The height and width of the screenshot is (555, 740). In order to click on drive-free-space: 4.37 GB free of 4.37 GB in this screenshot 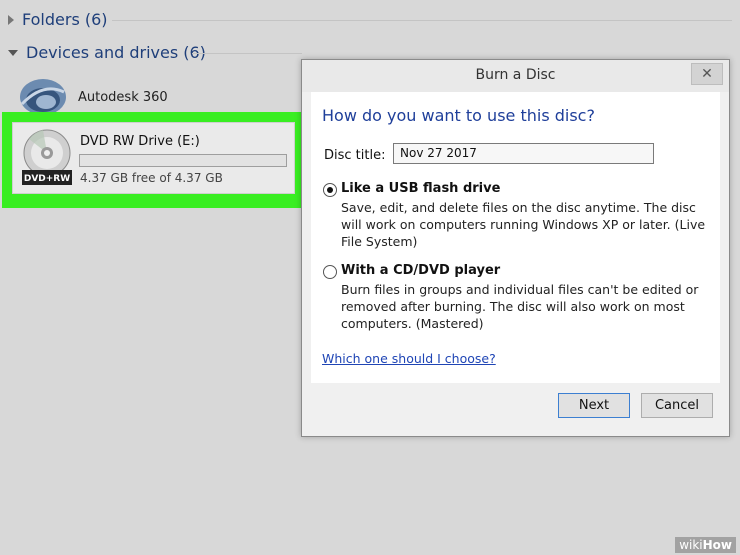, I will do `click(151, 178)`.